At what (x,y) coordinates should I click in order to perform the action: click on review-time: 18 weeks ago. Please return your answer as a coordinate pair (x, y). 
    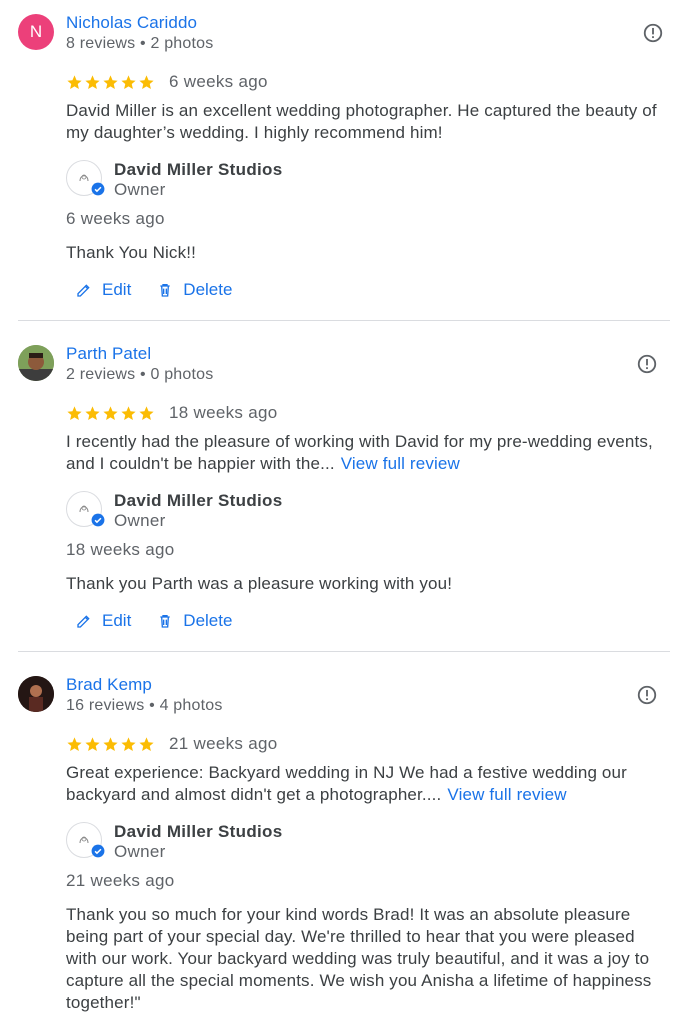
    Looking at the image, I should click on (223, 412).